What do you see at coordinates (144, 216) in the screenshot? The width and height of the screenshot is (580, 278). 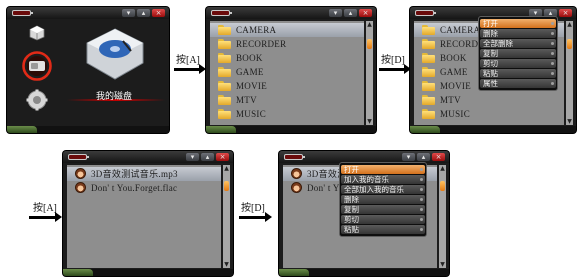 I see `file-list: 3D音效测试音乐.mp3 Don' t You.Forget.flac` at bounding box center [144, 216].